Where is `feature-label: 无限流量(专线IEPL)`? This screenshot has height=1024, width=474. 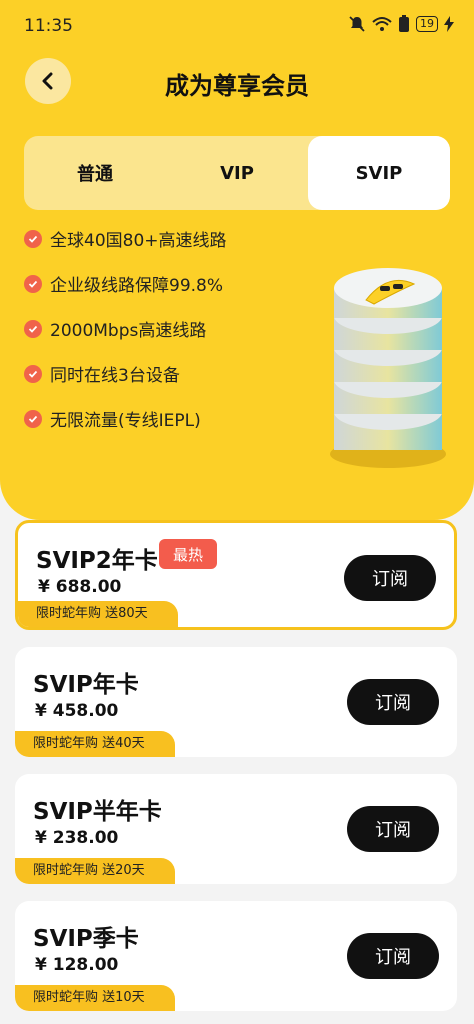 feature-label: 无限流量(专线IEPL) is located at coordinates (125, 421).